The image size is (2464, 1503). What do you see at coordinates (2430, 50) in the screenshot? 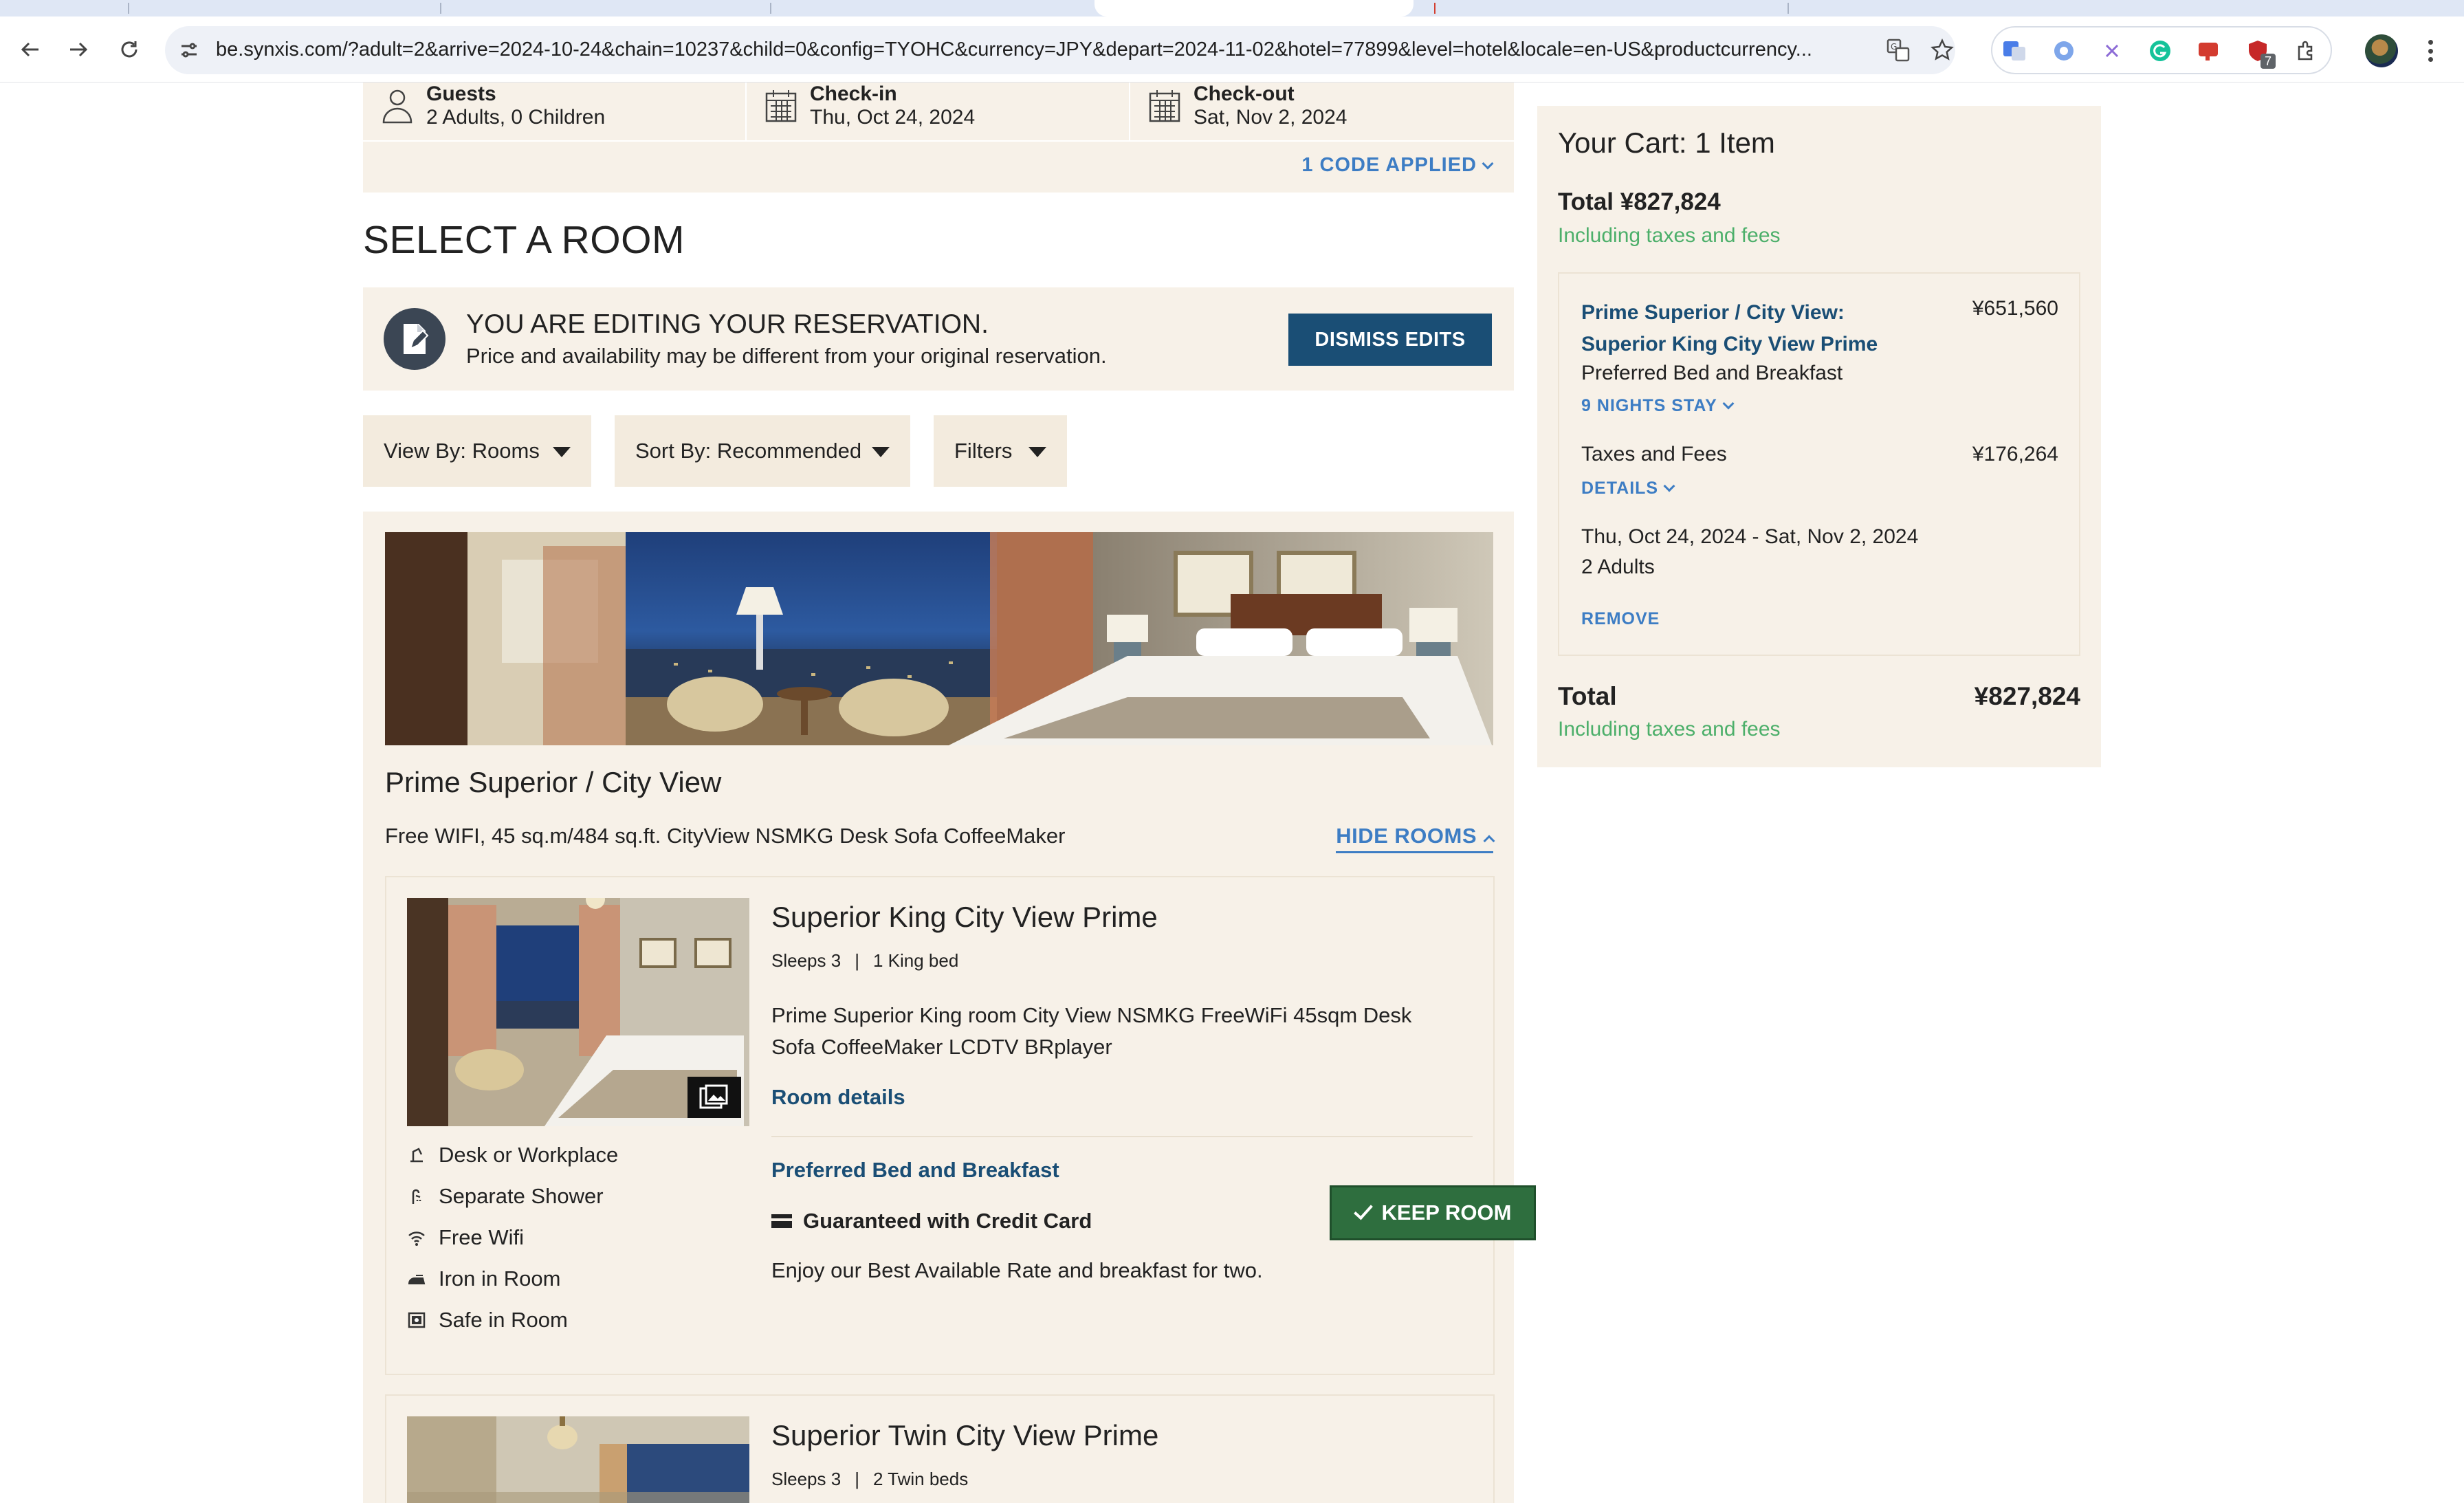
I see `more-icon` at bounding box center [2430, 50].